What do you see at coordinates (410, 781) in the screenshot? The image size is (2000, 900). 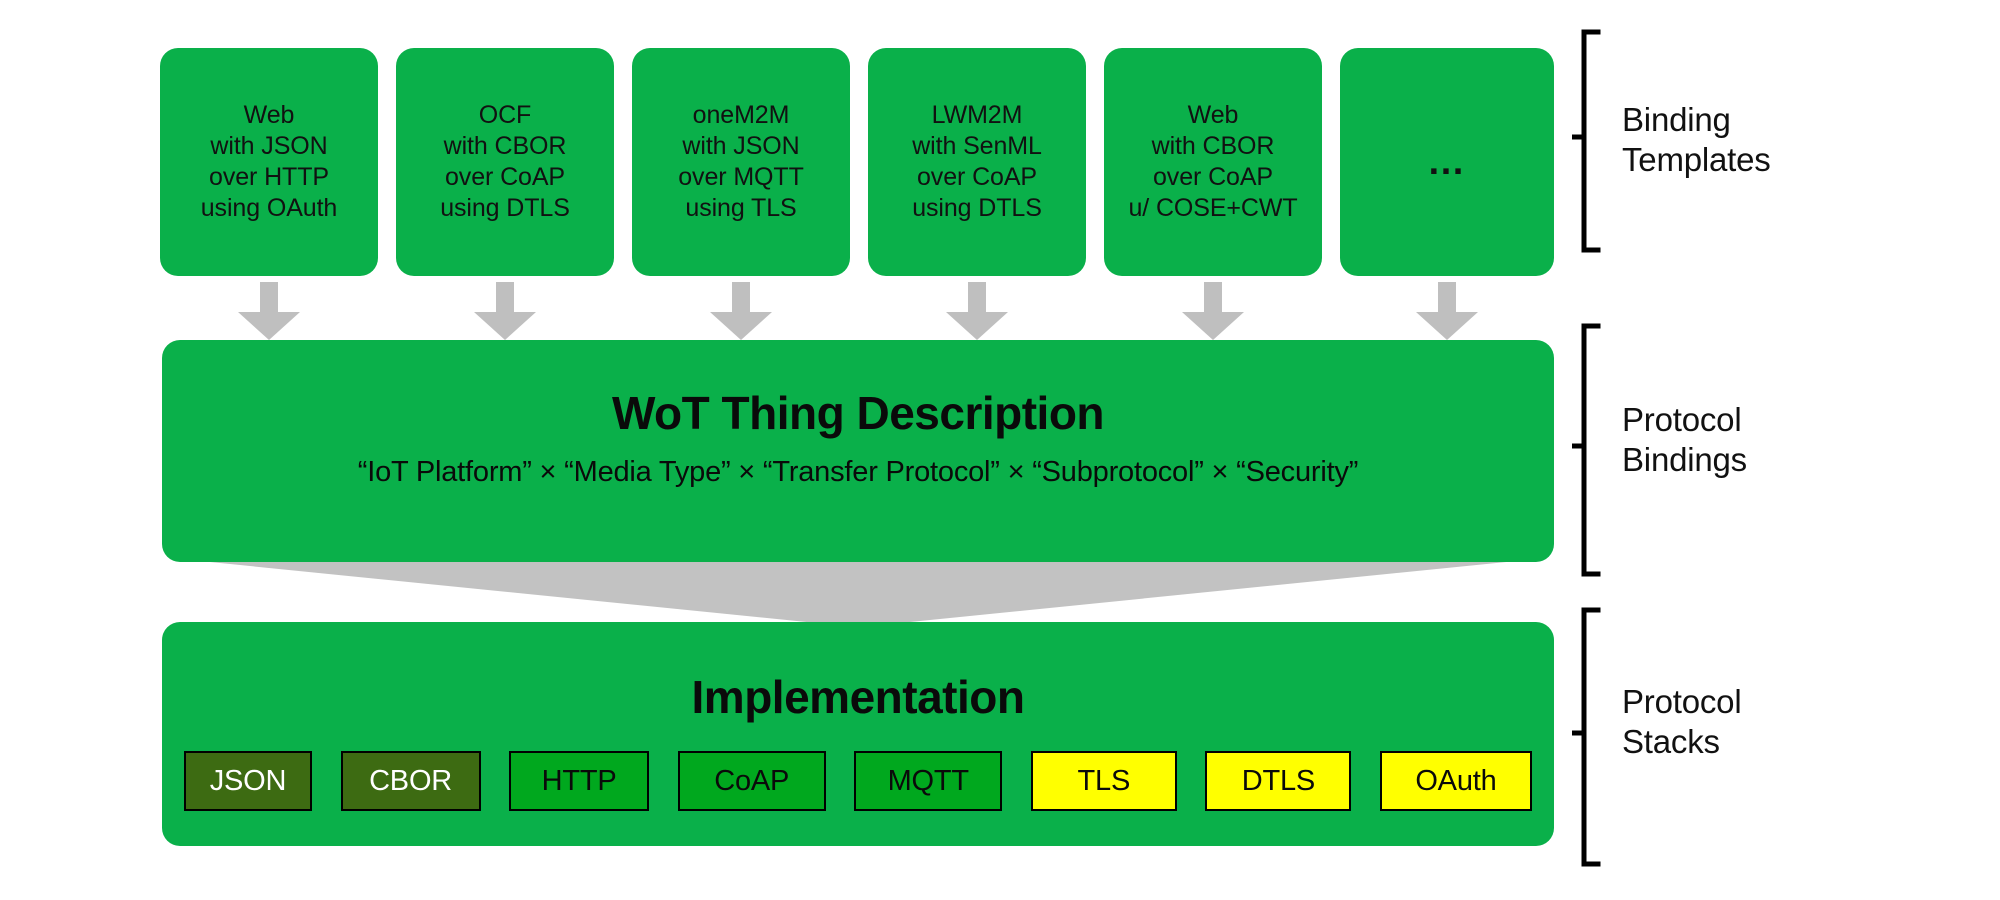 I see `protocol-stack-badge: CBOR` at bounding box center [410, 781].